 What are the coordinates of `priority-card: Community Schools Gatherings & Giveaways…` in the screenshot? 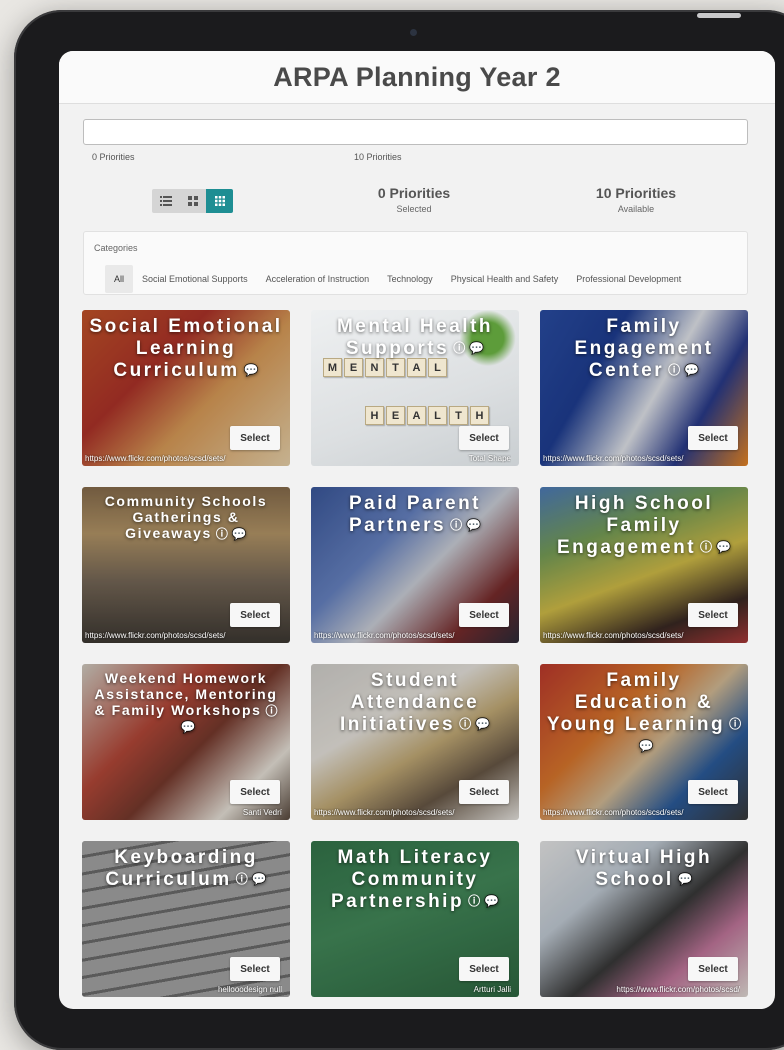 It's located at (186, 565).